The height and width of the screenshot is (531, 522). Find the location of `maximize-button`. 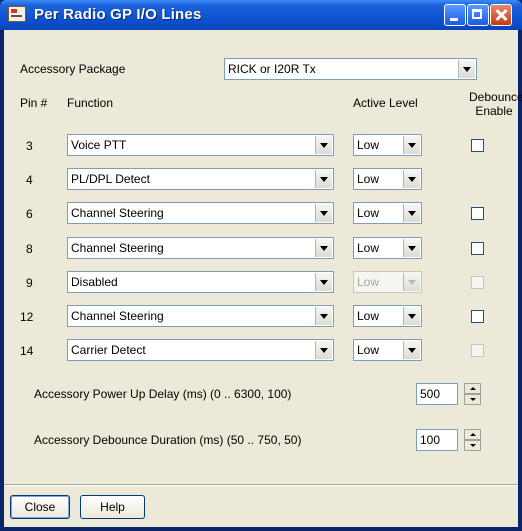

maximize-button is located at coordinates (478, 15).